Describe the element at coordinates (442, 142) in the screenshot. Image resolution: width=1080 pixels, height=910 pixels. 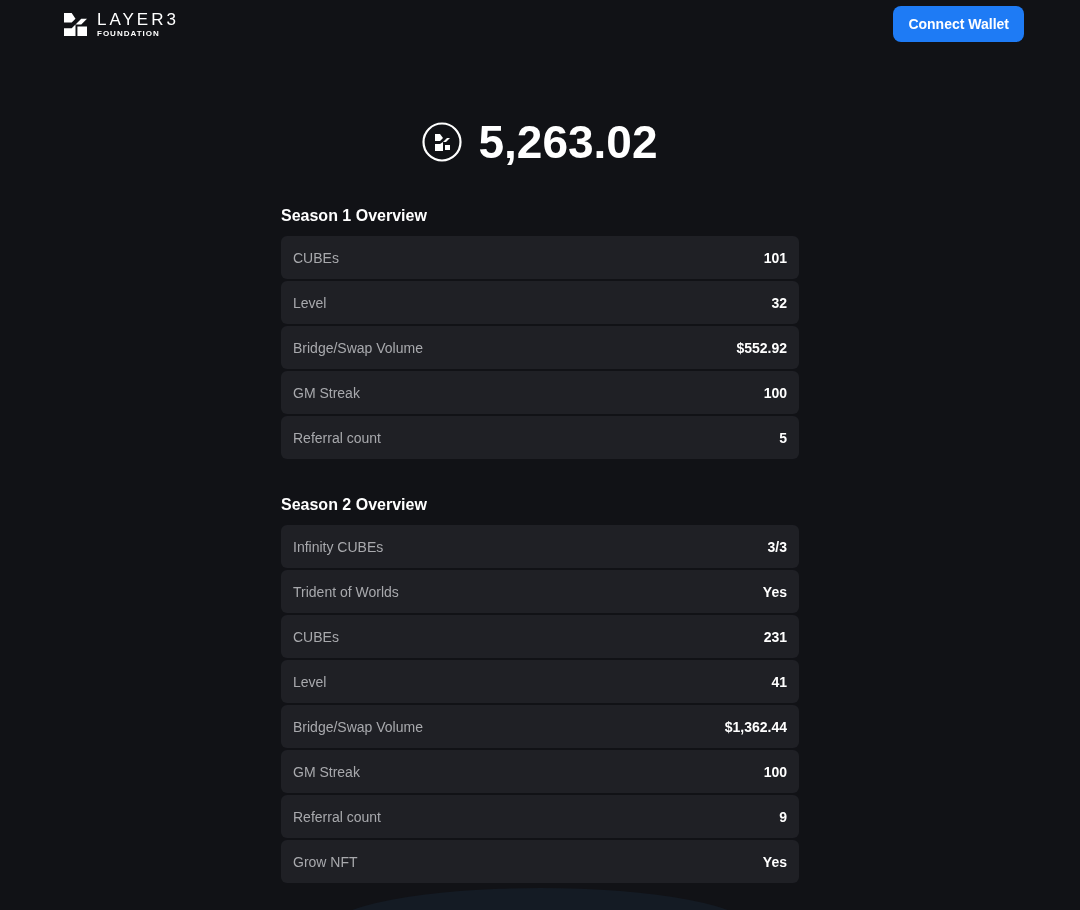
I see `token-icon` at that location.